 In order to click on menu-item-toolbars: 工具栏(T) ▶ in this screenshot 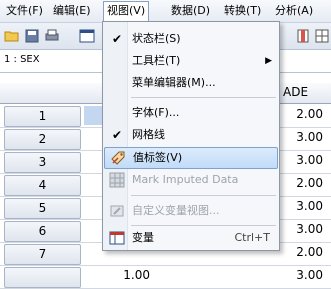, I will do `click(191, 61)`.